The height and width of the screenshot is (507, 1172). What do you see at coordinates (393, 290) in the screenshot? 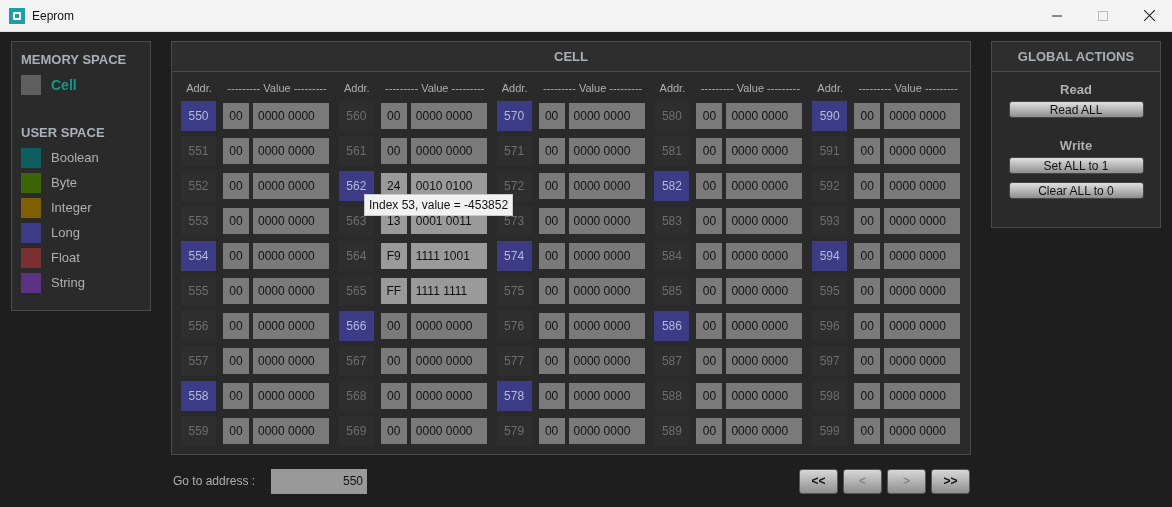
I see `hex-value-field: FF` at bounding box center [393, 290].